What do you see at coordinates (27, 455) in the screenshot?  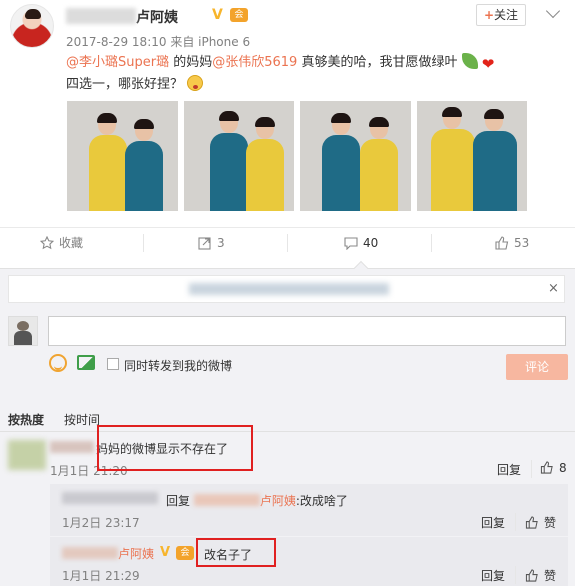 I see `commenter-avatar` at bounding box center [27, 455].